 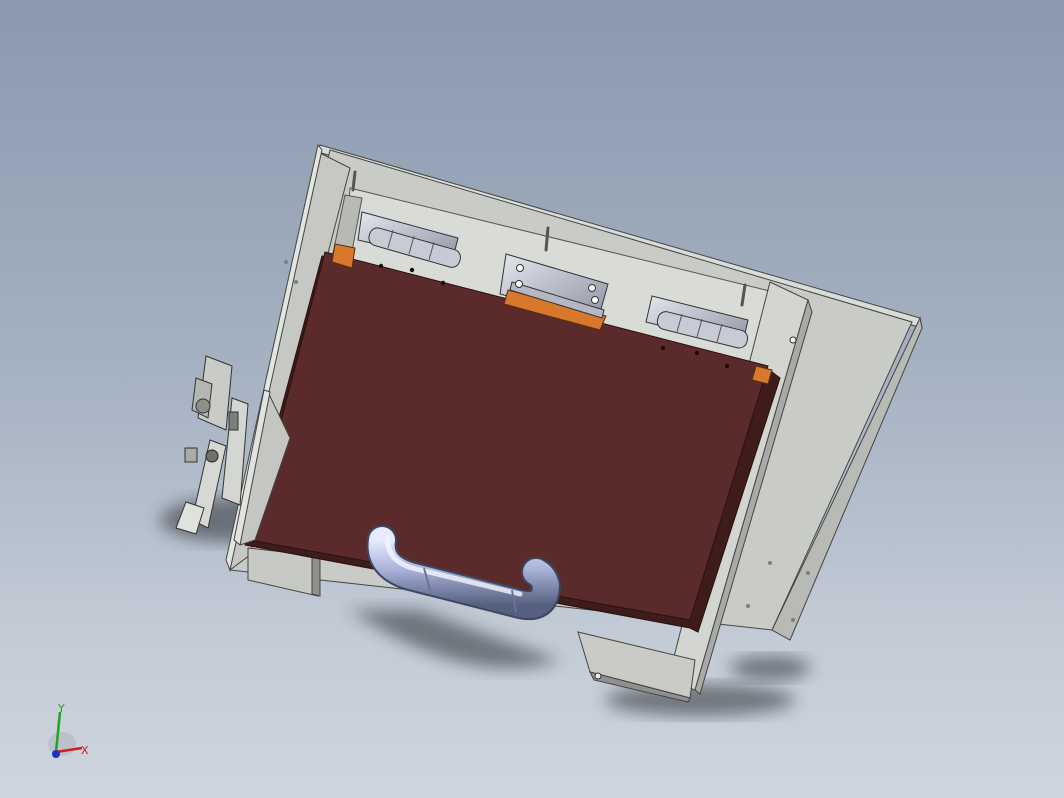 What do you see at coordinates (68, 730) in the screenshot?
I see `reference-triad: Y X` at bounding box center [68, 730].